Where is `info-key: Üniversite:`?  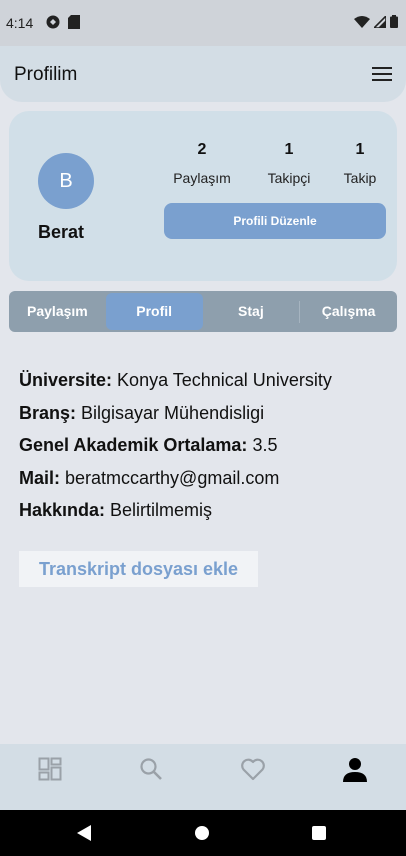 info-key: Üniversite: is located at coordinates (66, 380).